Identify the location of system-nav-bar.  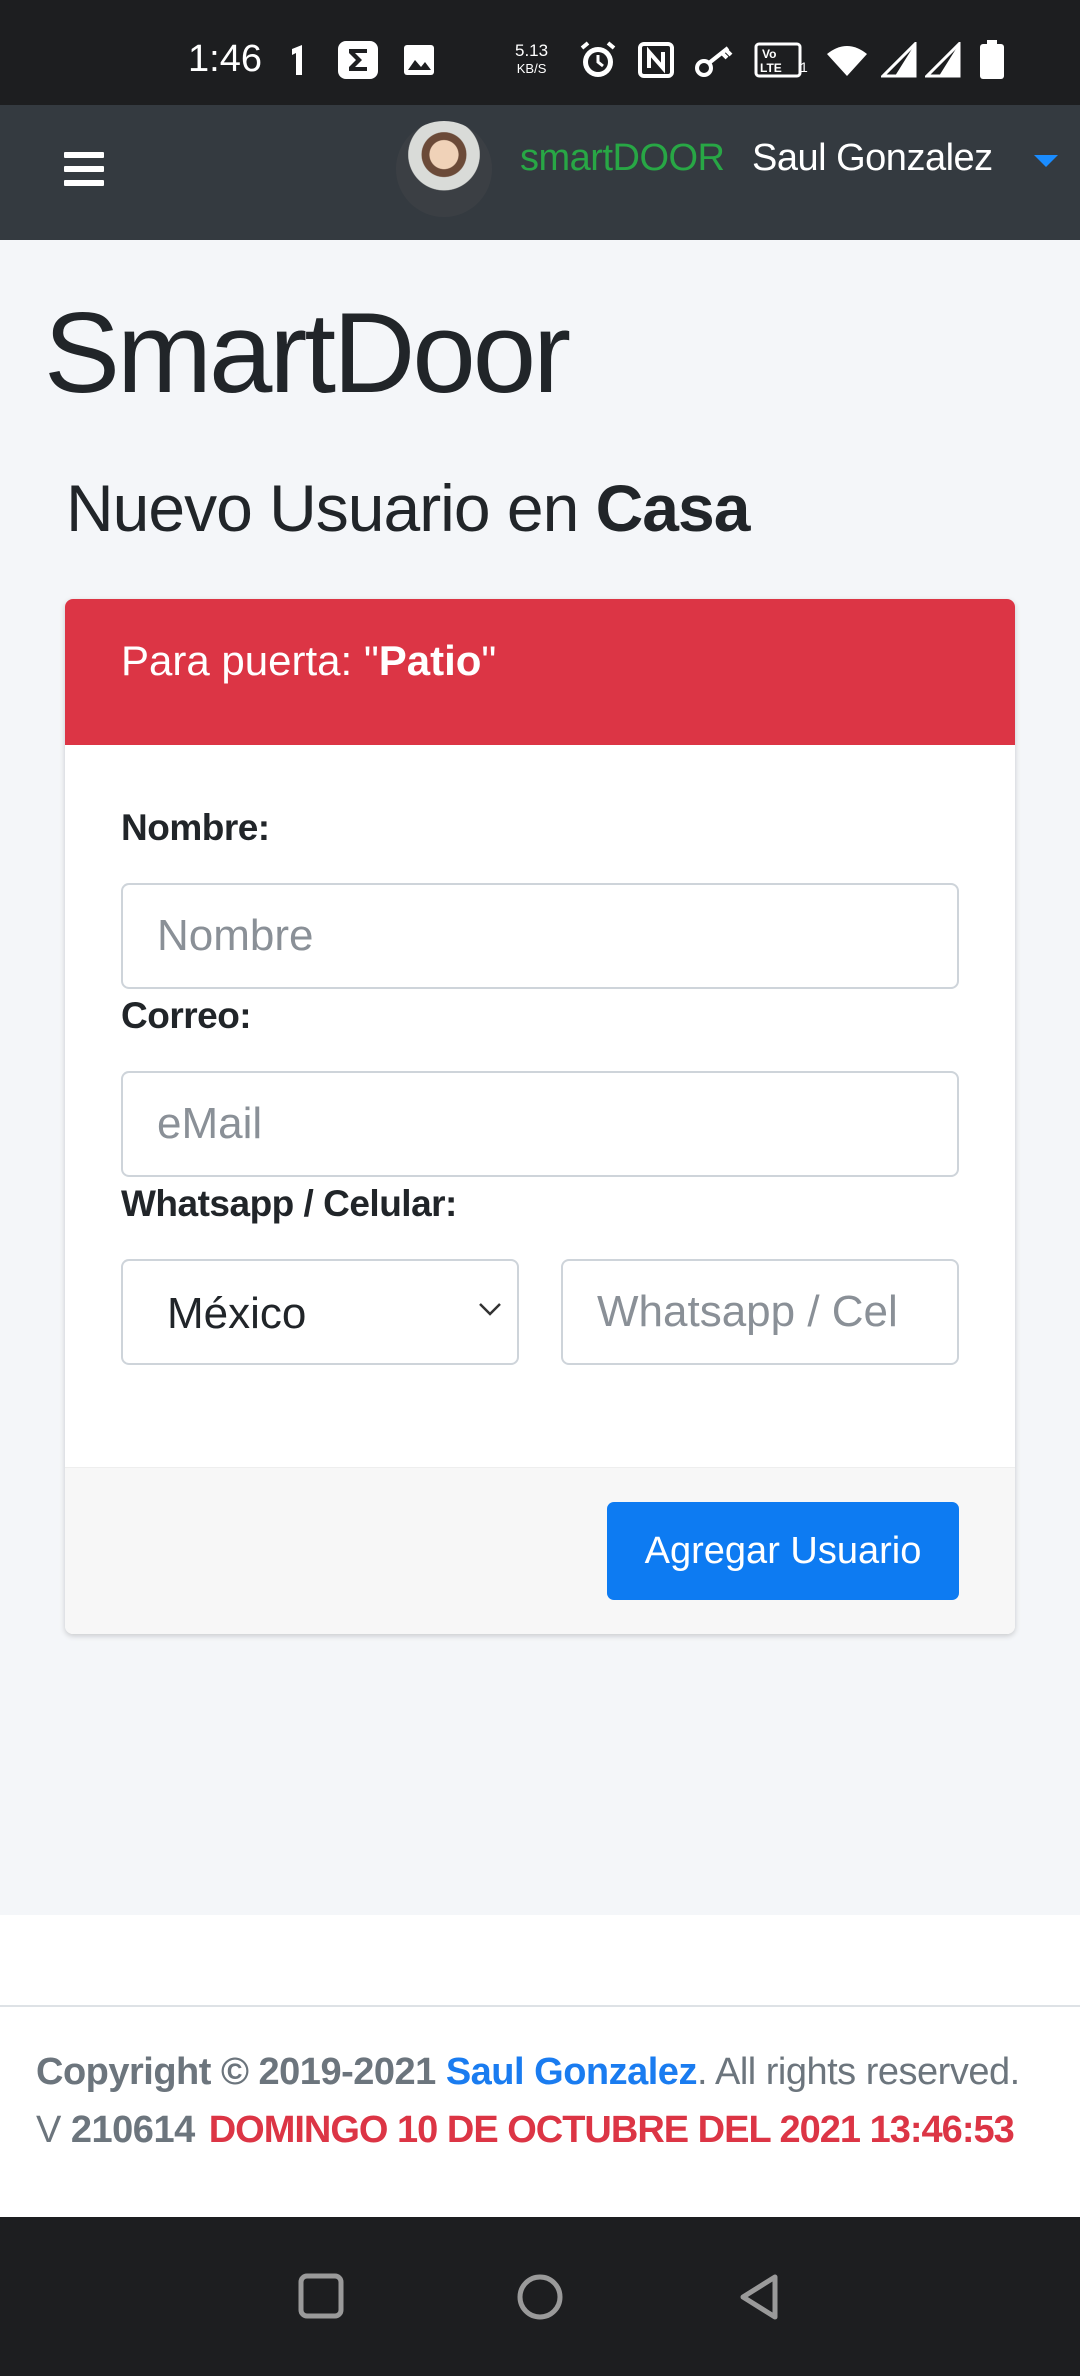
(540, 2296).